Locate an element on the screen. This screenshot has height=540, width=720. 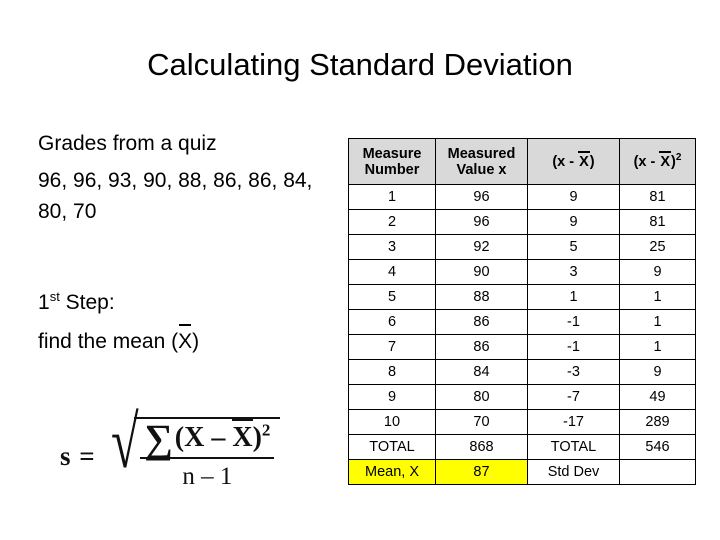
formula-denominator: n – 1 is located at coordinates (207, 476).